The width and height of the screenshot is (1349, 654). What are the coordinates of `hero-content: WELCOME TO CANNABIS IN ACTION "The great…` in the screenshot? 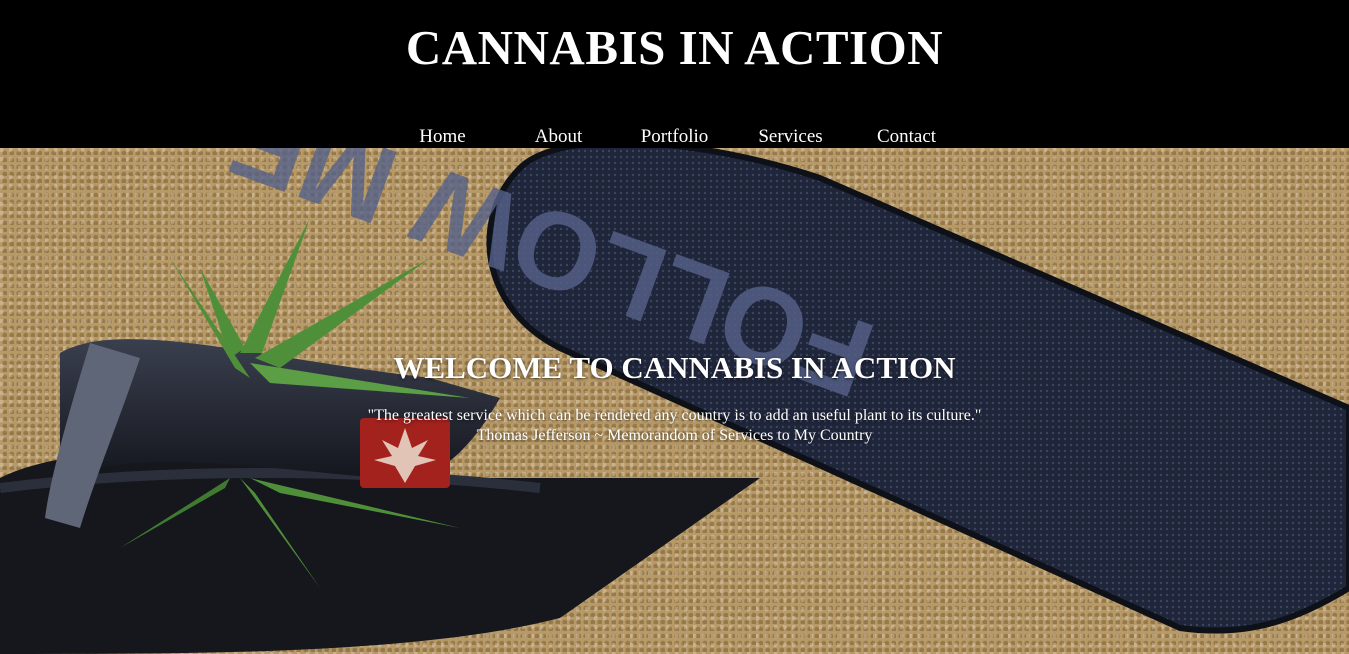 It's located at (674, 397).